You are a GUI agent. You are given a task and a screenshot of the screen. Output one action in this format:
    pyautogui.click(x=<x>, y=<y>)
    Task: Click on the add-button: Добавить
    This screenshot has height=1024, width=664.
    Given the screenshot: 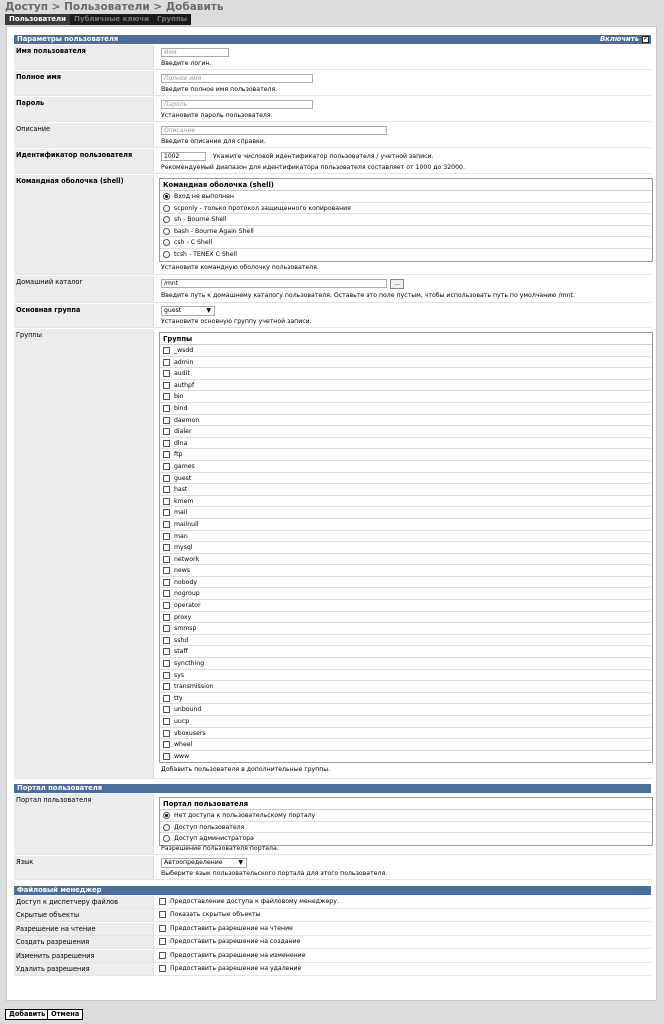 What is the action you would take?
    pyautogui.click(x=27, y=1014)
    